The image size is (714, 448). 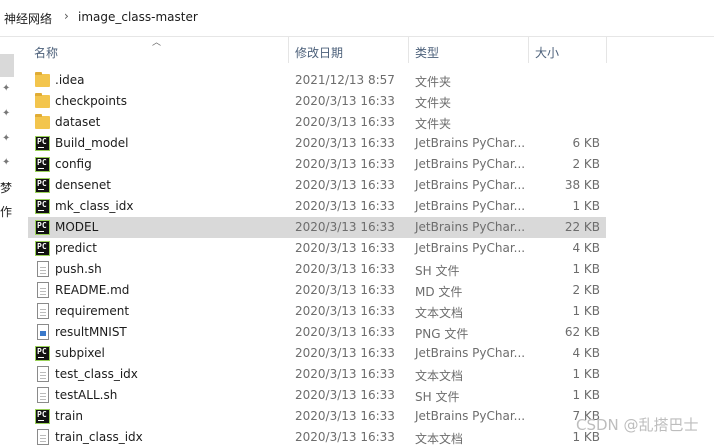 I want to click on column-header-name: 名称, so click(x=46, y=52).